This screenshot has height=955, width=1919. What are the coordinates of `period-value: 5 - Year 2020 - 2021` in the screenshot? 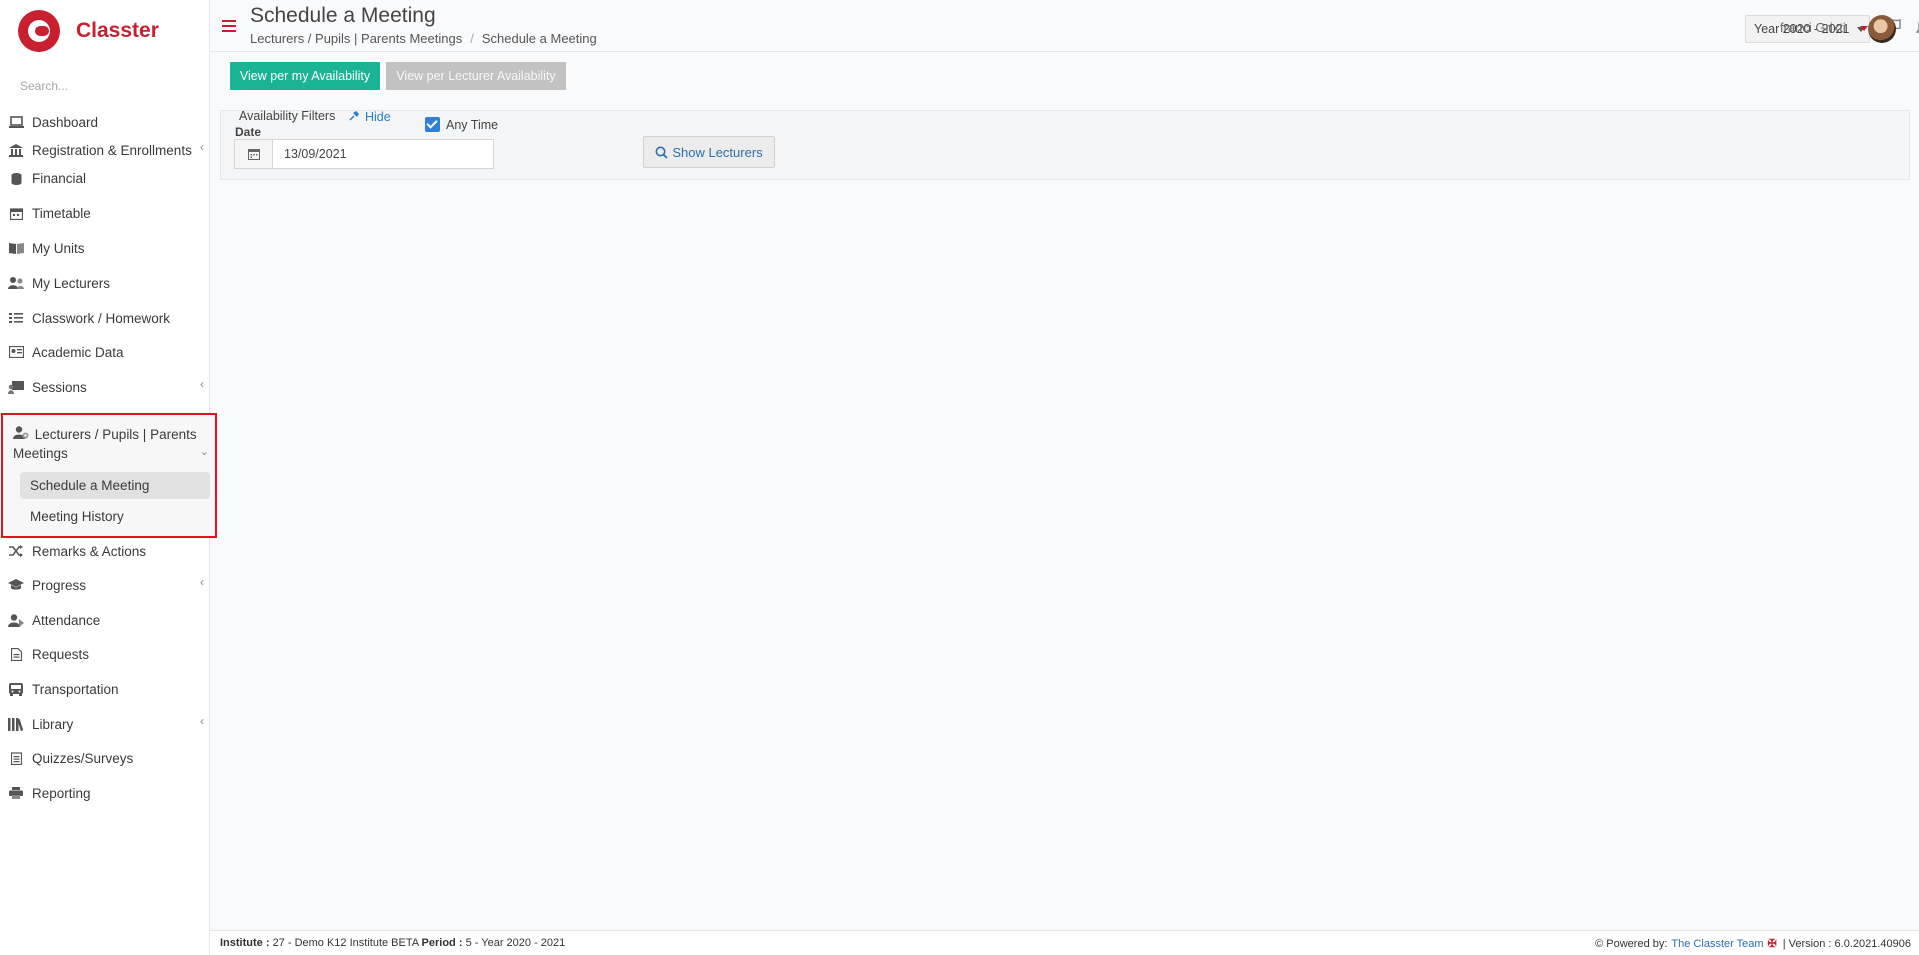 It's located at (515, 943).